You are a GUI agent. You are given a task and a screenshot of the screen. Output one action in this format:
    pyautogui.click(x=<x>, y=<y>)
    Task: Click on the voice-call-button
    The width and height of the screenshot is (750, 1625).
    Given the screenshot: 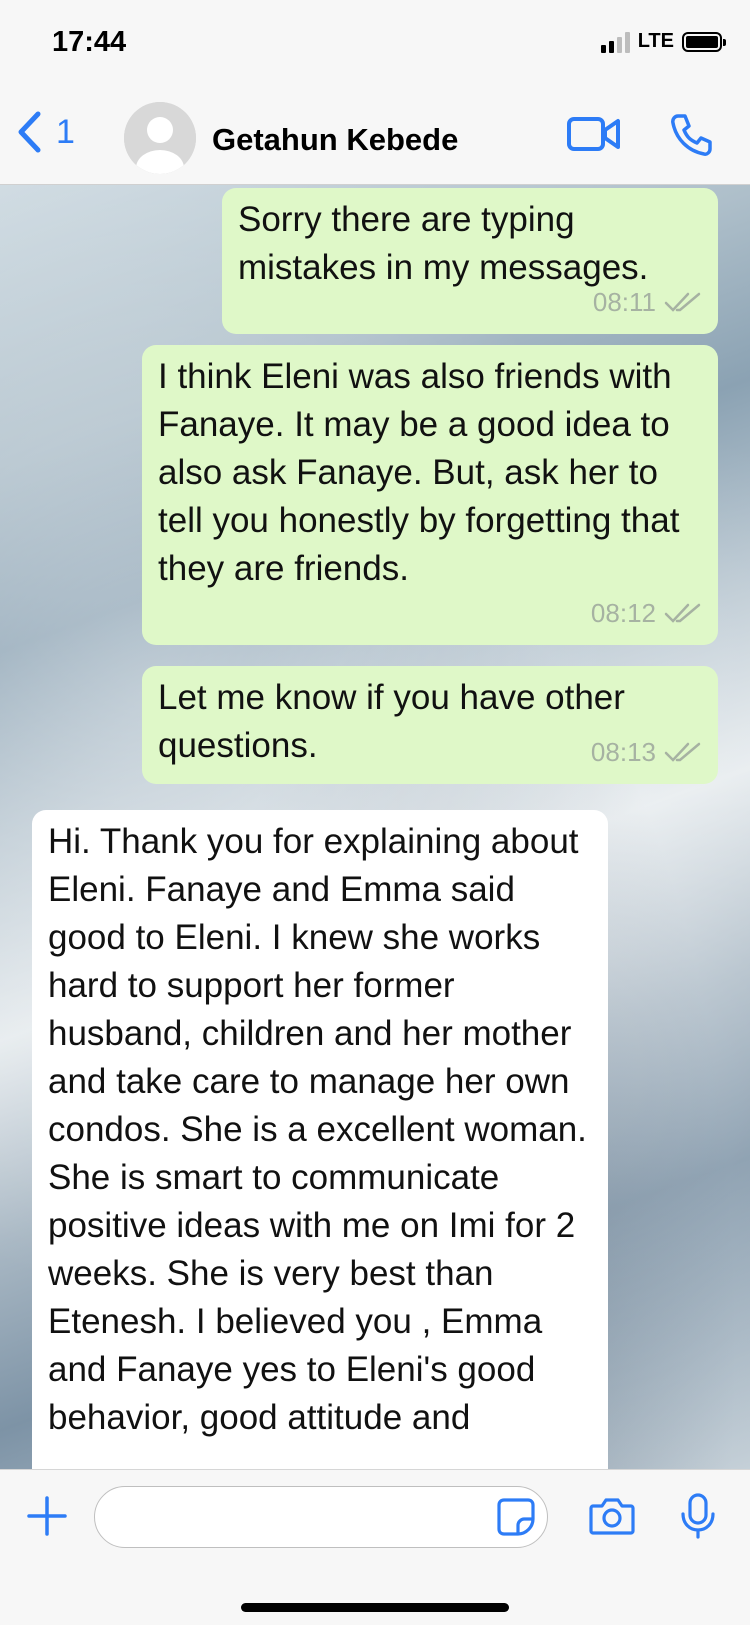 What is the action you would take?
    pyautogui.click(x=691, y=137)
    